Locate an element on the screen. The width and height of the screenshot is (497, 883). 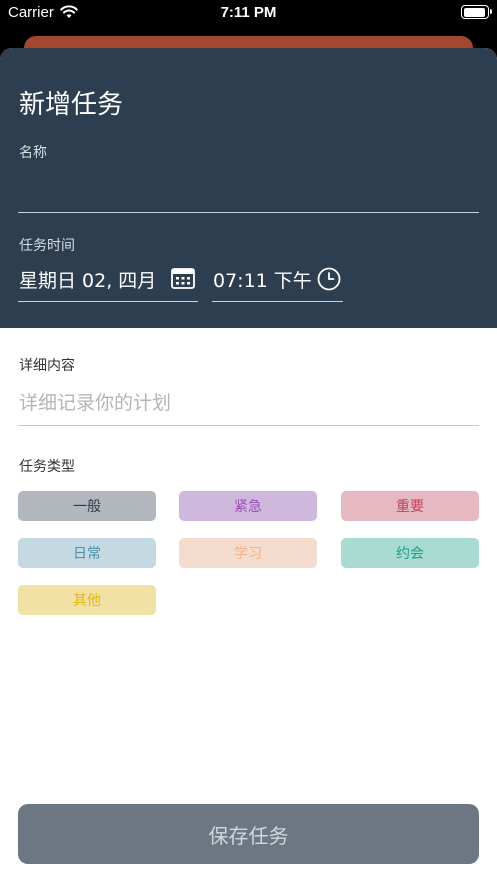
date-underline is located at coordinates (108, 301).